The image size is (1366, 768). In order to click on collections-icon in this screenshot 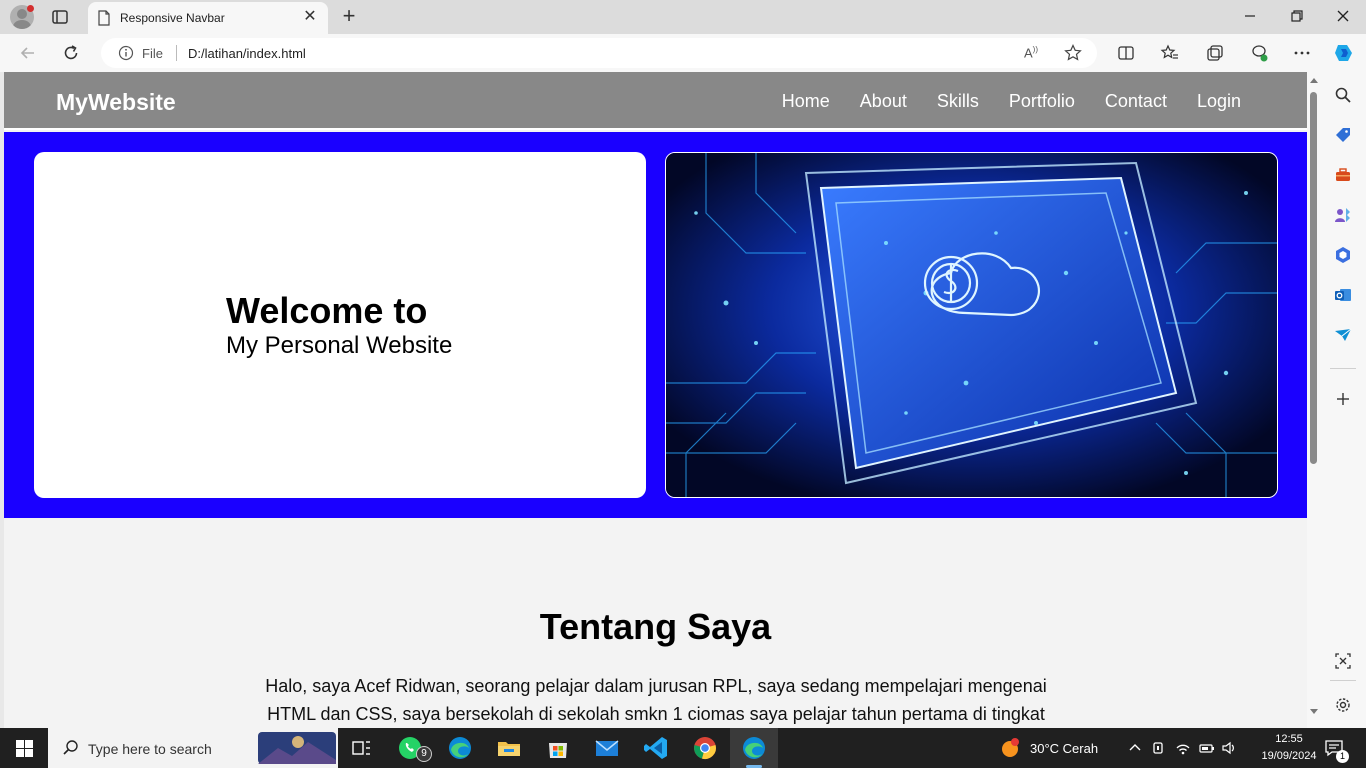, I will do `click(1215, 53)`.